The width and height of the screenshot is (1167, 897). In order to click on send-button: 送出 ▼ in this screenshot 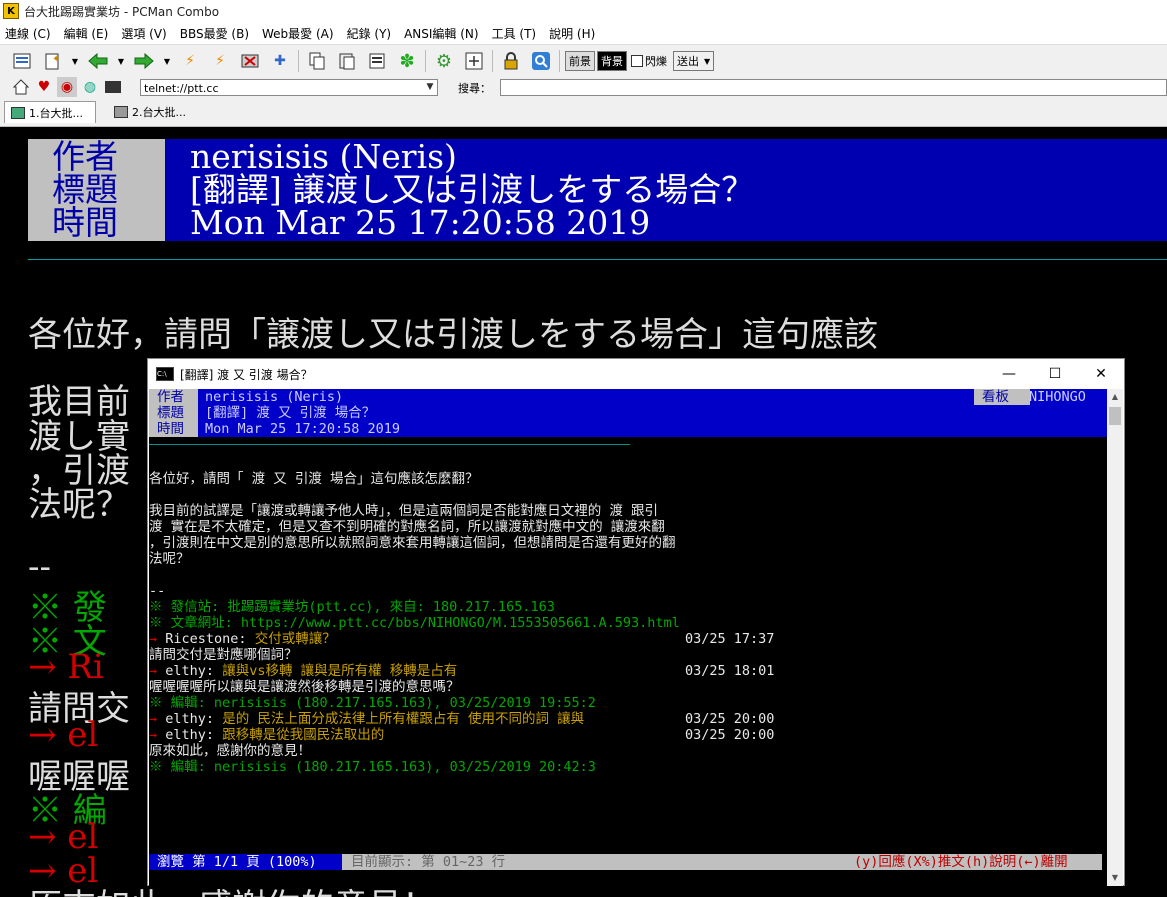, I will do `click(694, 61)`.